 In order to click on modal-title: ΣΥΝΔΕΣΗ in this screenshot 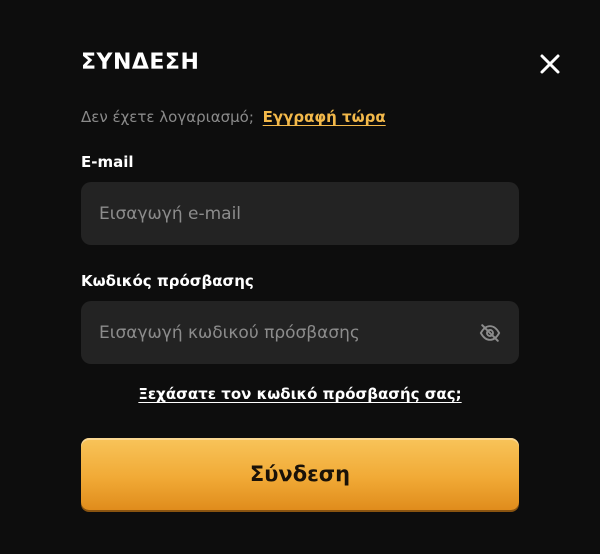, I will do `click(140, 62)`.